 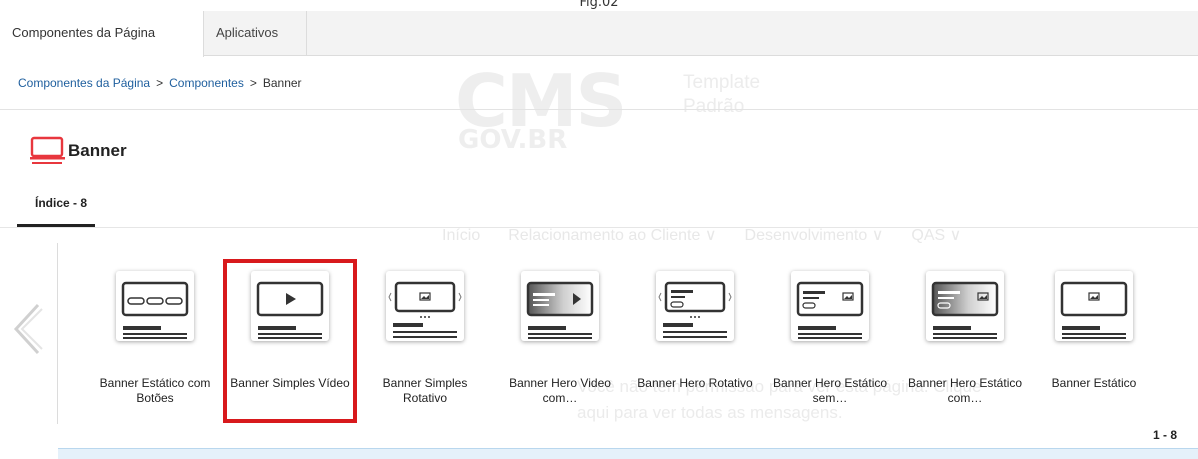 What do you see at coordinates (1094, 310) in the screenshot?
I see `banner-static-icon` at bounding box center [1094, 310].